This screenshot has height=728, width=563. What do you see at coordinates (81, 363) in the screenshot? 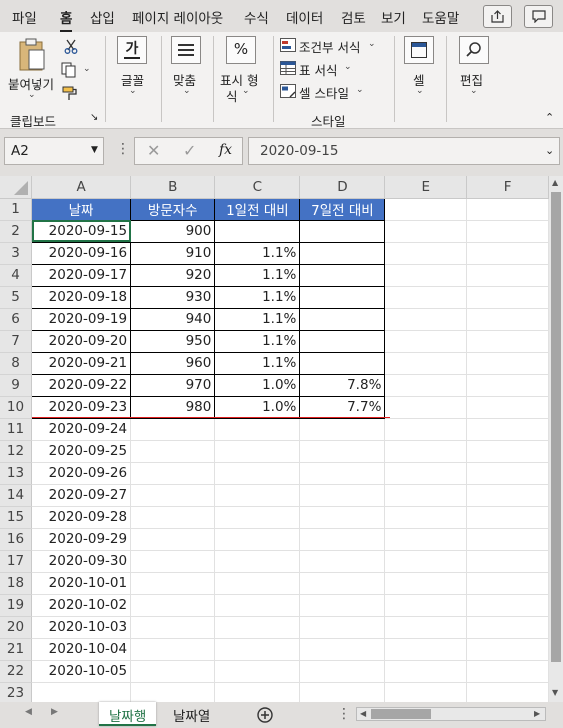
I see `date-cell: 2020-09-21` at bounding box center [81, 363].